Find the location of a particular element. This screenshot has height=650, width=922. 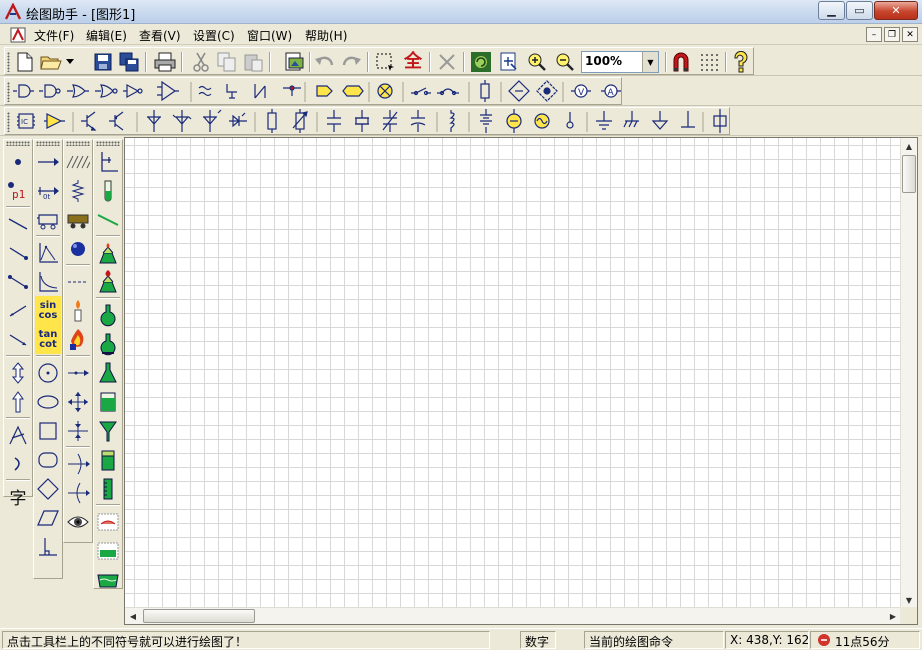

vertical-scroll-thumb is located at coordinates (909, 174).